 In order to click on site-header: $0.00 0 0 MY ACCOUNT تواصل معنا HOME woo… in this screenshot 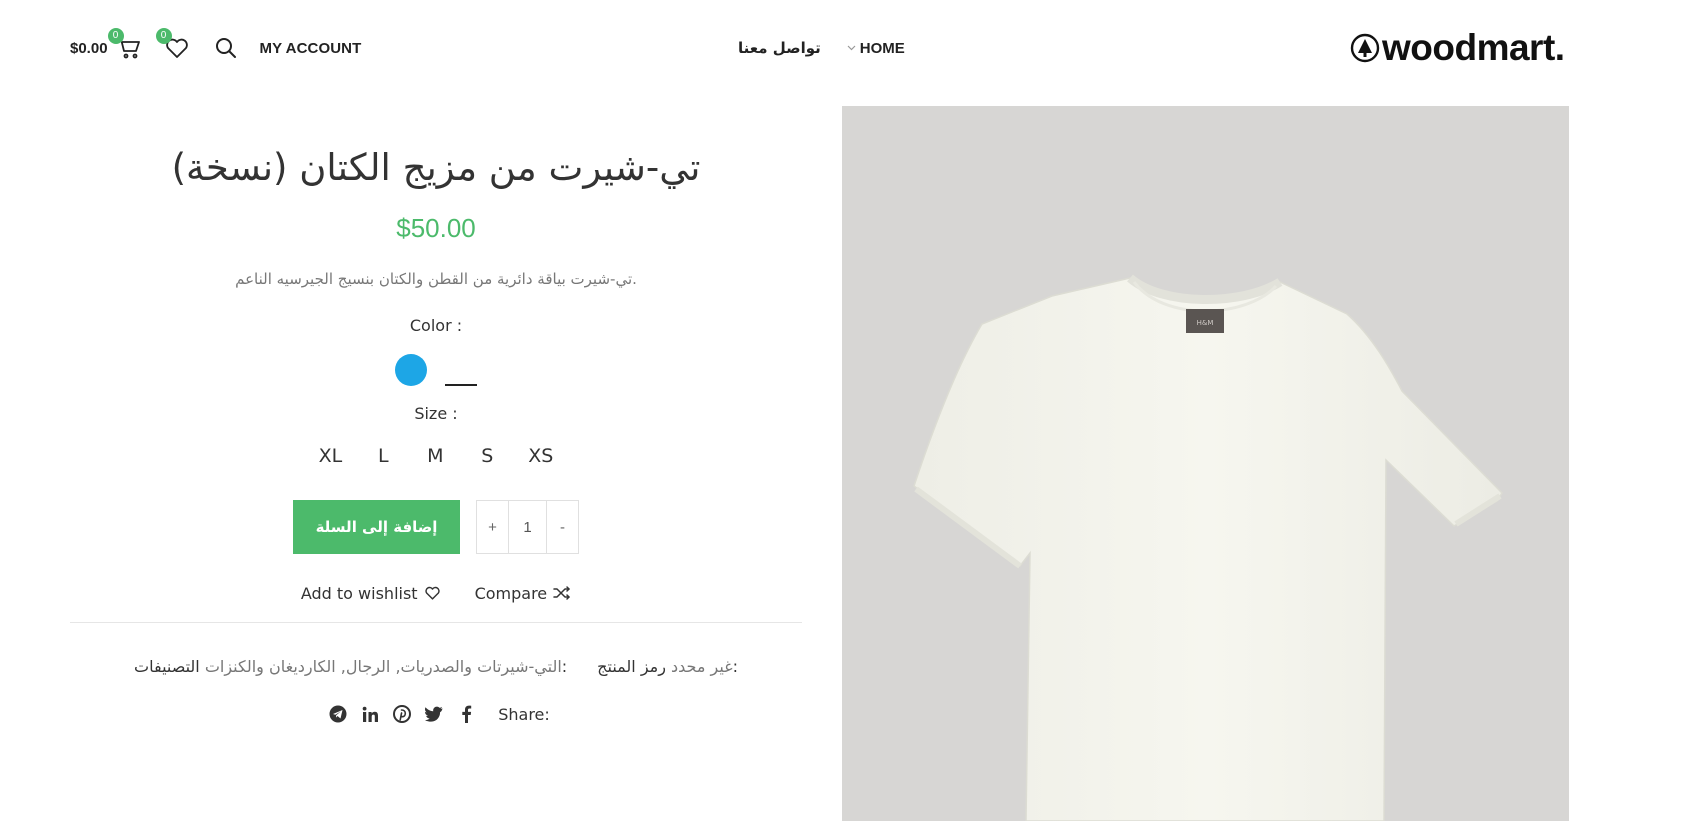, I will do `click(850, 48)`.